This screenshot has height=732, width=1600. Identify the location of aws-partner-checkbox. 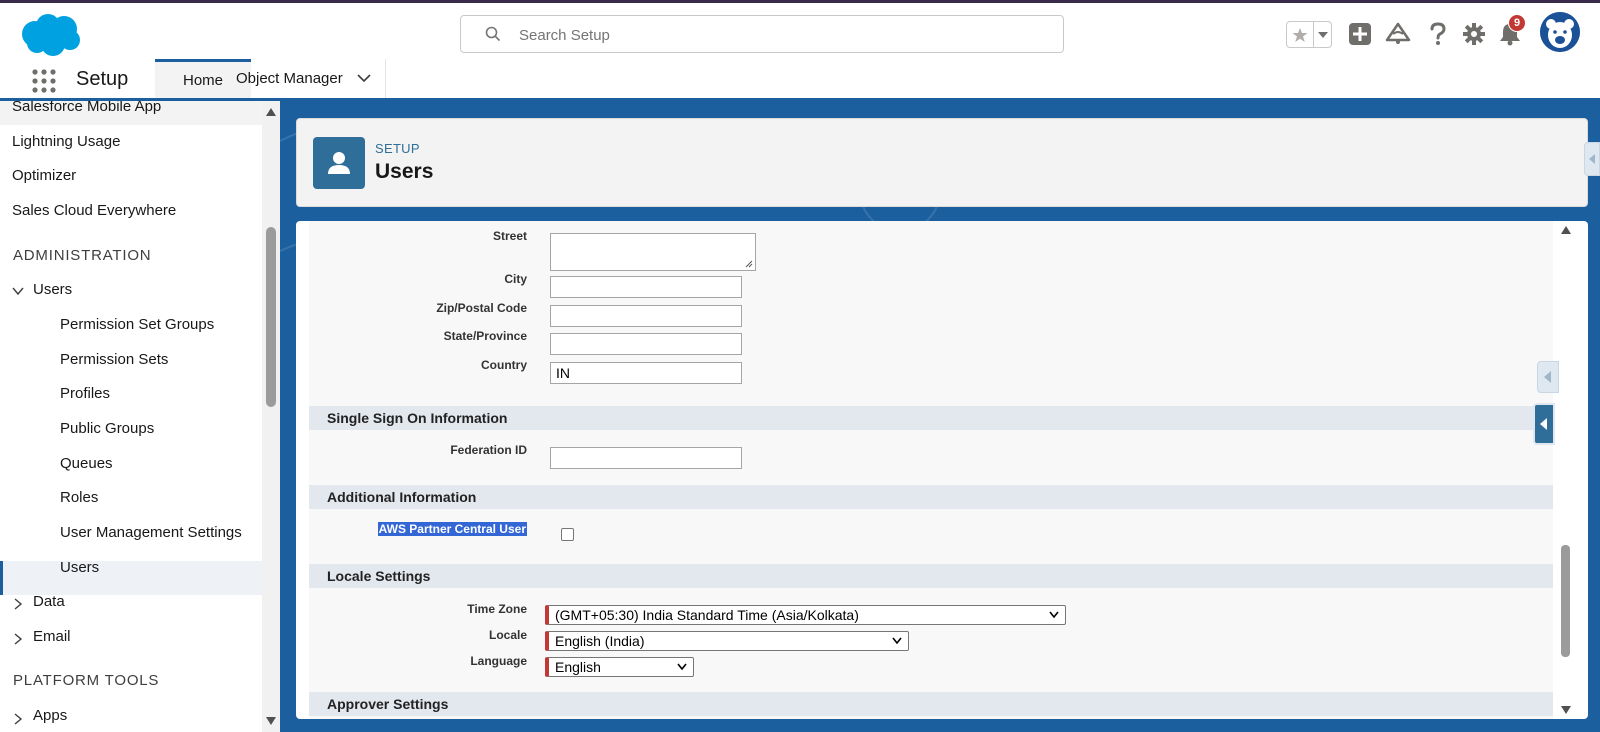
(567, 534).